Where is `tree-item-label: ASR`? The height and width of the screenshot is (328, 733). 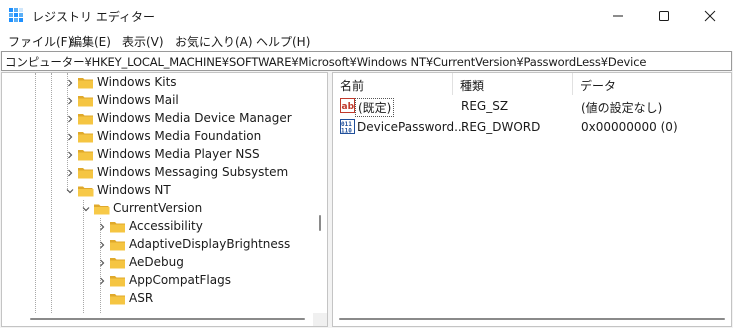
tree-item-label: ASR is located at coordinates (141, 298).